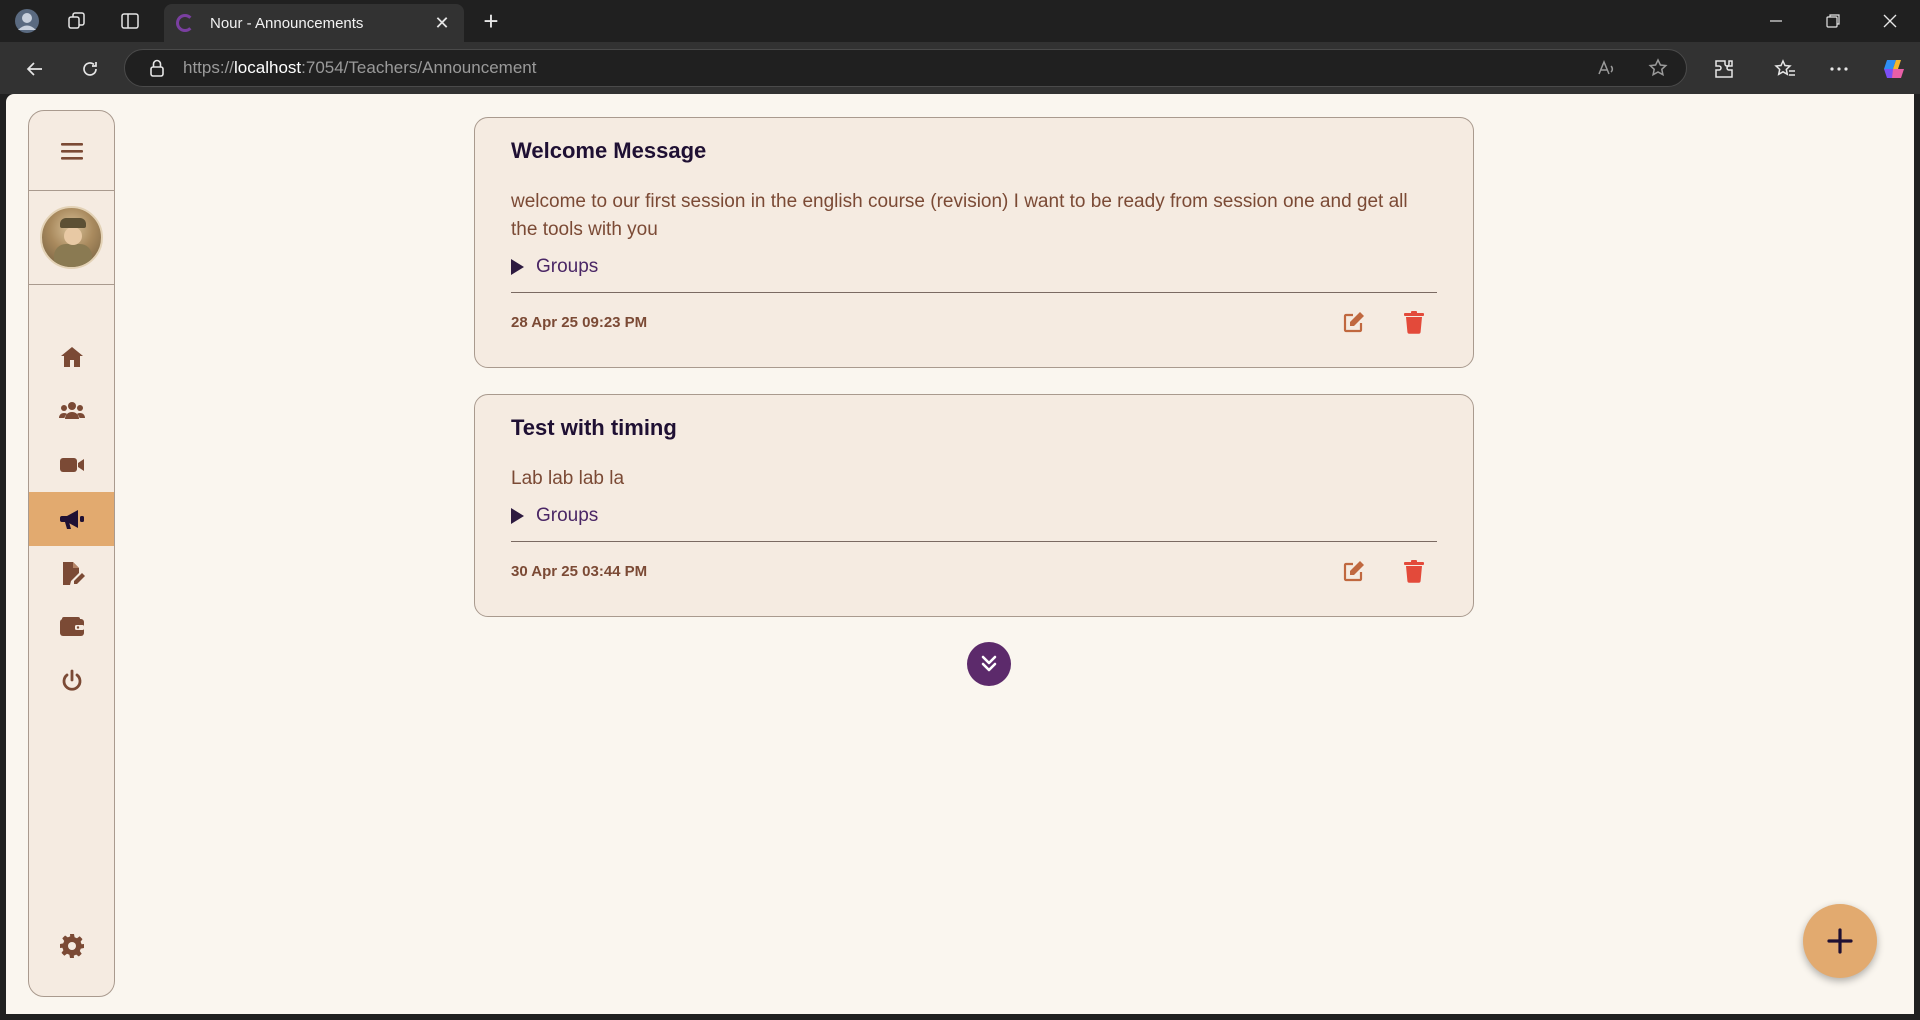  What do you see at coordinates (974, 322) in the screenshot?
I see `card-footer: 28 Apr 25 09:23 PM` at bounding box center [974, 322].